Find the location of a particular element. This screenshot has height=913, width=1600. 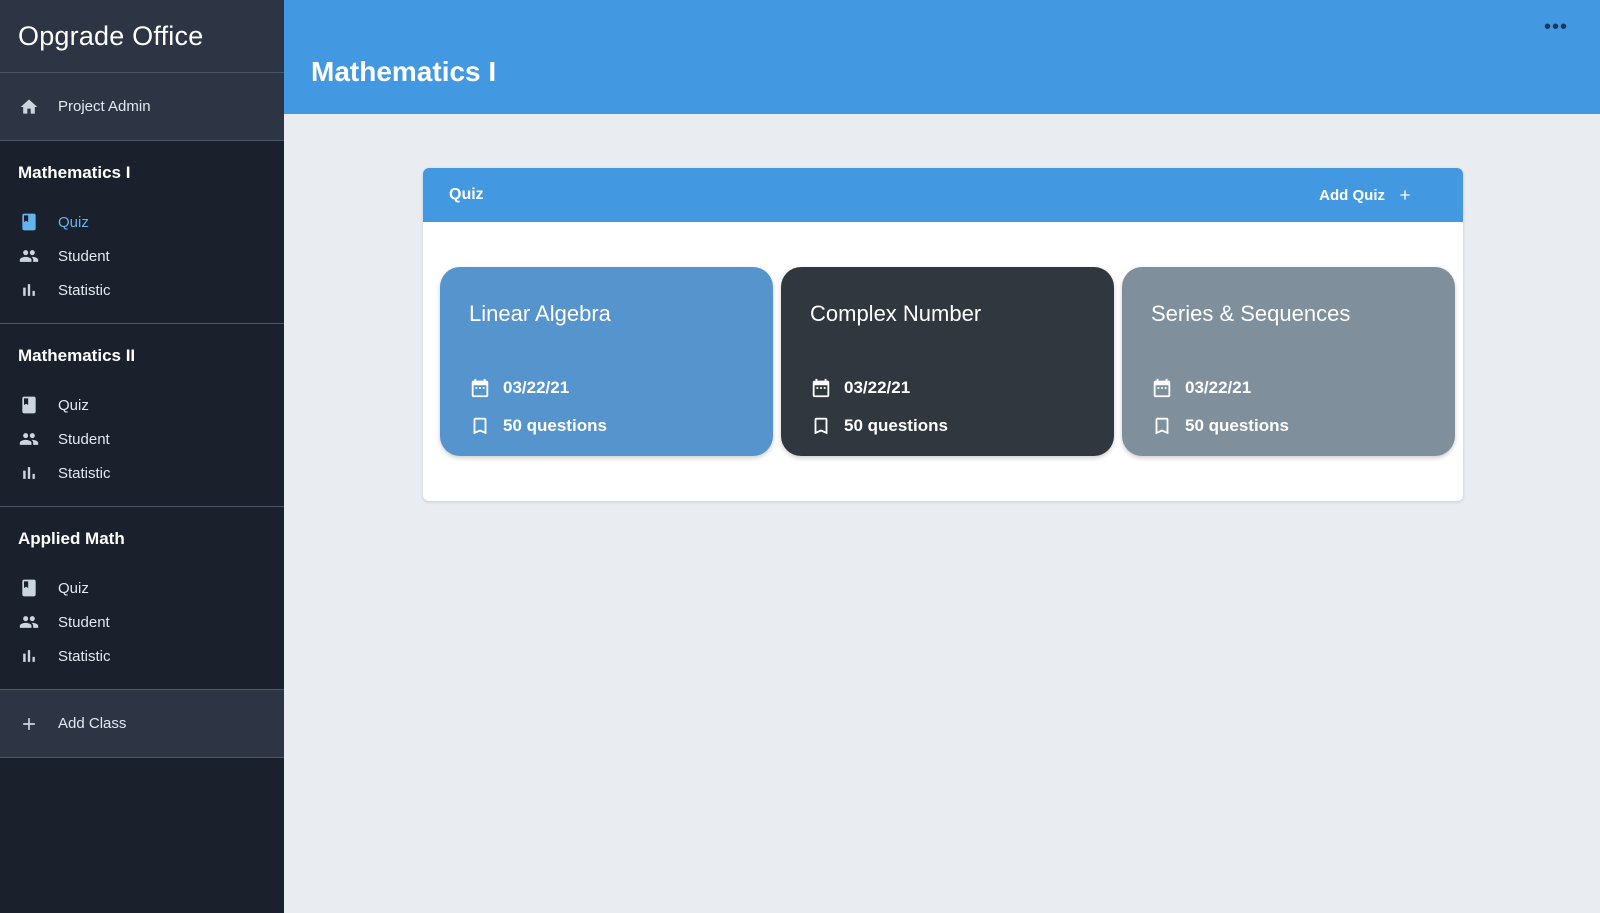

brand: Opgrade Office is located at coordinates (142, 36).